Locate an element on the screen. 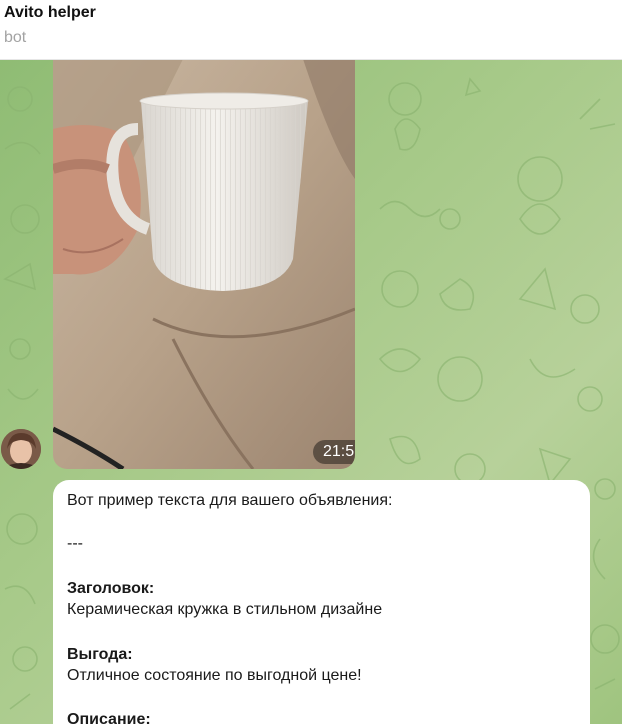  sender-avatar is located at coordinates (21, 449).